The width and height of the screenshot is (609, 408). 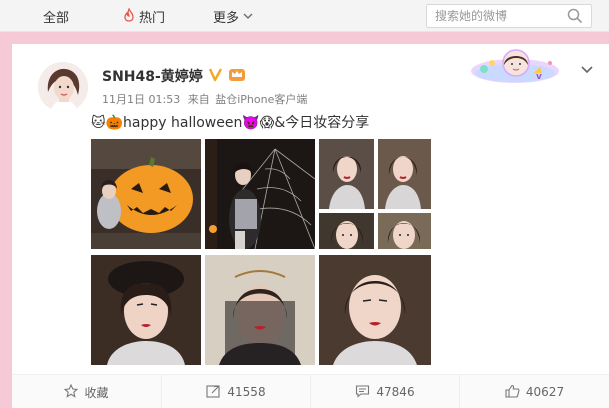 I want to click on vip-card-decoration: v, so click(x=515, y=67).